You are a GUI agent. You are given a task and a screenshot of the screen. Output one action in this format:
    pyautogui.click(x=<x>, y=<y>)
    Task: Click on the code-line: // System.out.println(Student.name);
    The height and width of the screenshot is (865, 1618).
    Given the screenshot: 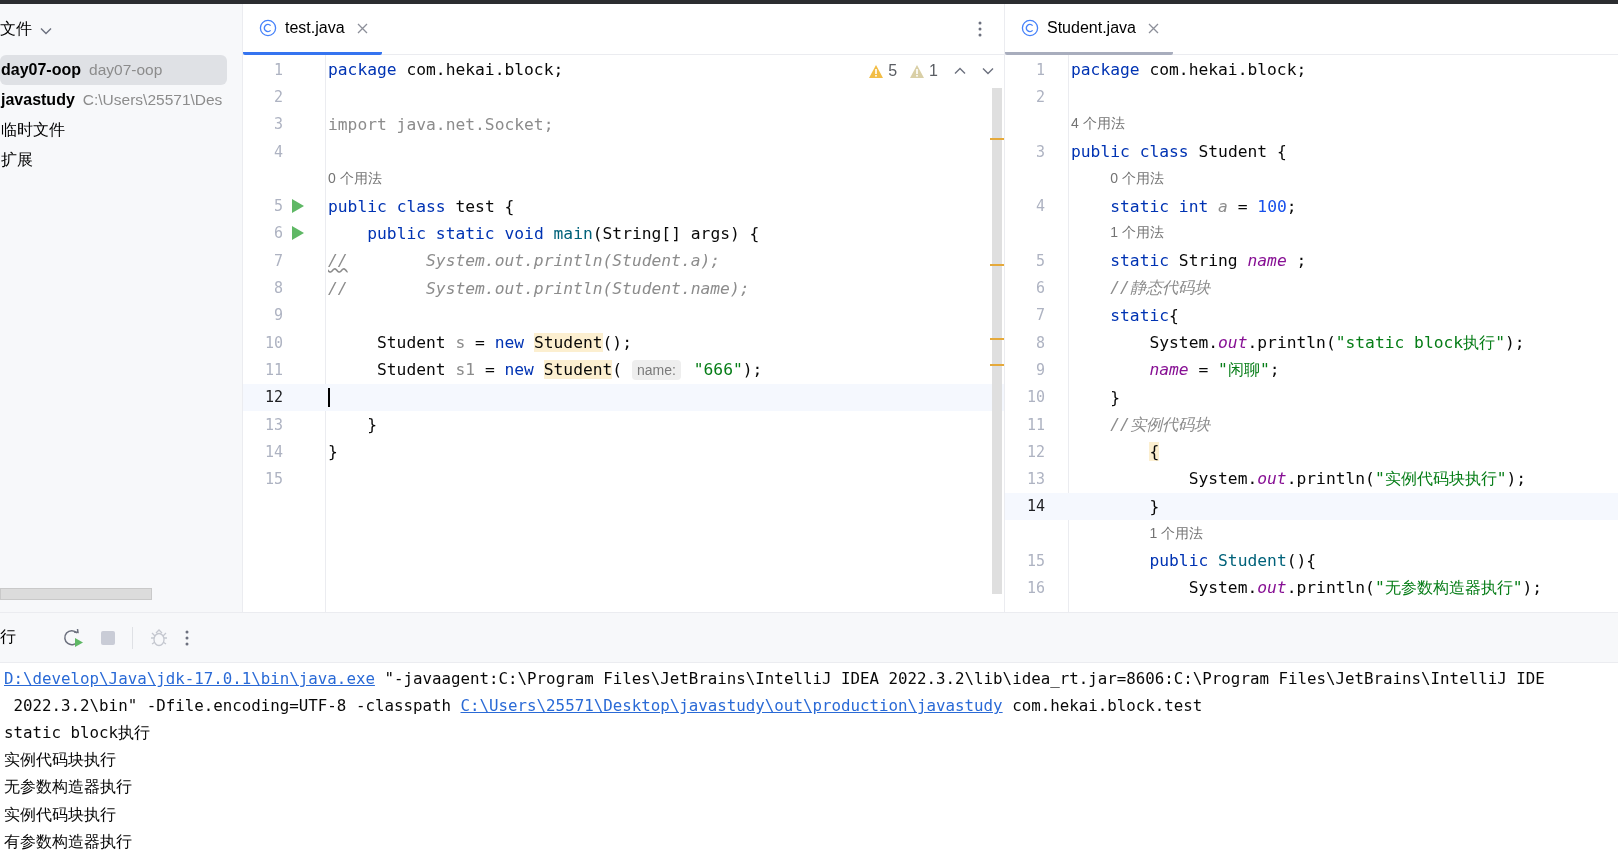 What is the action you would take?
    pyautogui.click(x=539, y=288)
    